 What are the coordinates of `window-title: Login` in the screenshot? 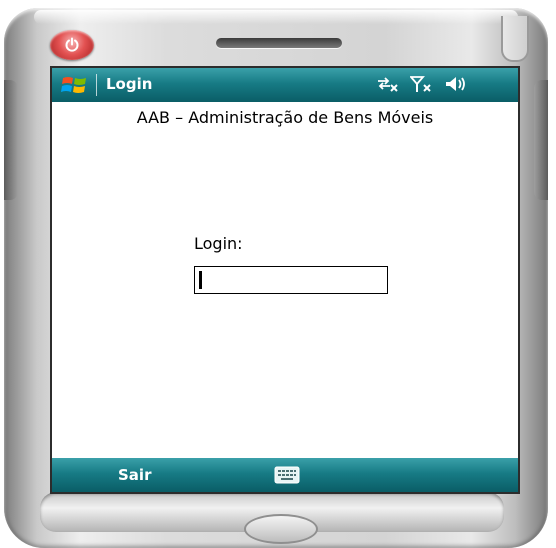 It's located at (129, 84).